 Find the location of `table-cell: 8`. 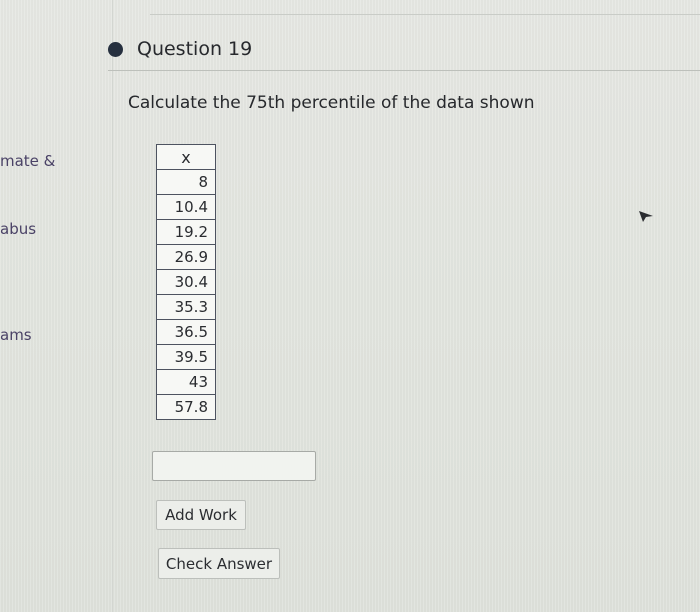

table-cell: 8 is located at coordinates (186, 182).